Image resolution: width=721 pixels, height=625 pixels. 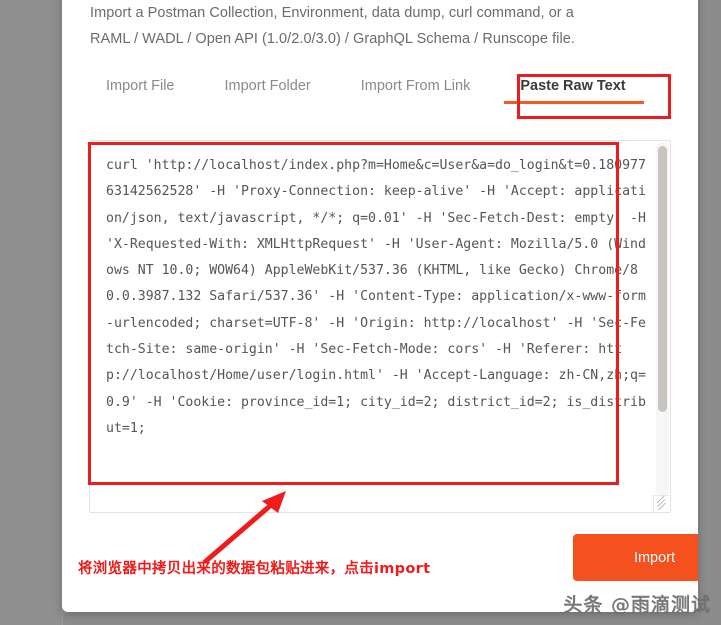 I want to click on tab-import-file-label: Import File, so click(x=140, y=86).